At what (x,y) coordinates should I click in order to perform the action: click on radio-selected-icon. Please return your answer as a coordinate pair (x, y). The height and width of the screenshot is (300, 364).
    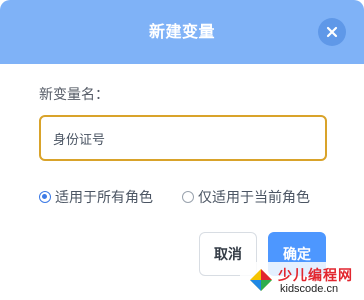
    Looking at the image, I should click on (45, 197).